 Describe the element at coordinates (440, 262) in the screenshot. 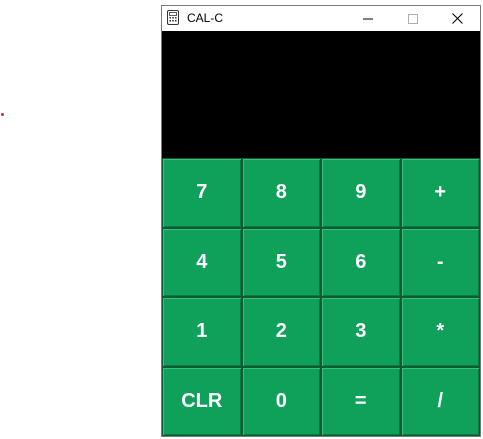

I see `key-minus: -` at that location.